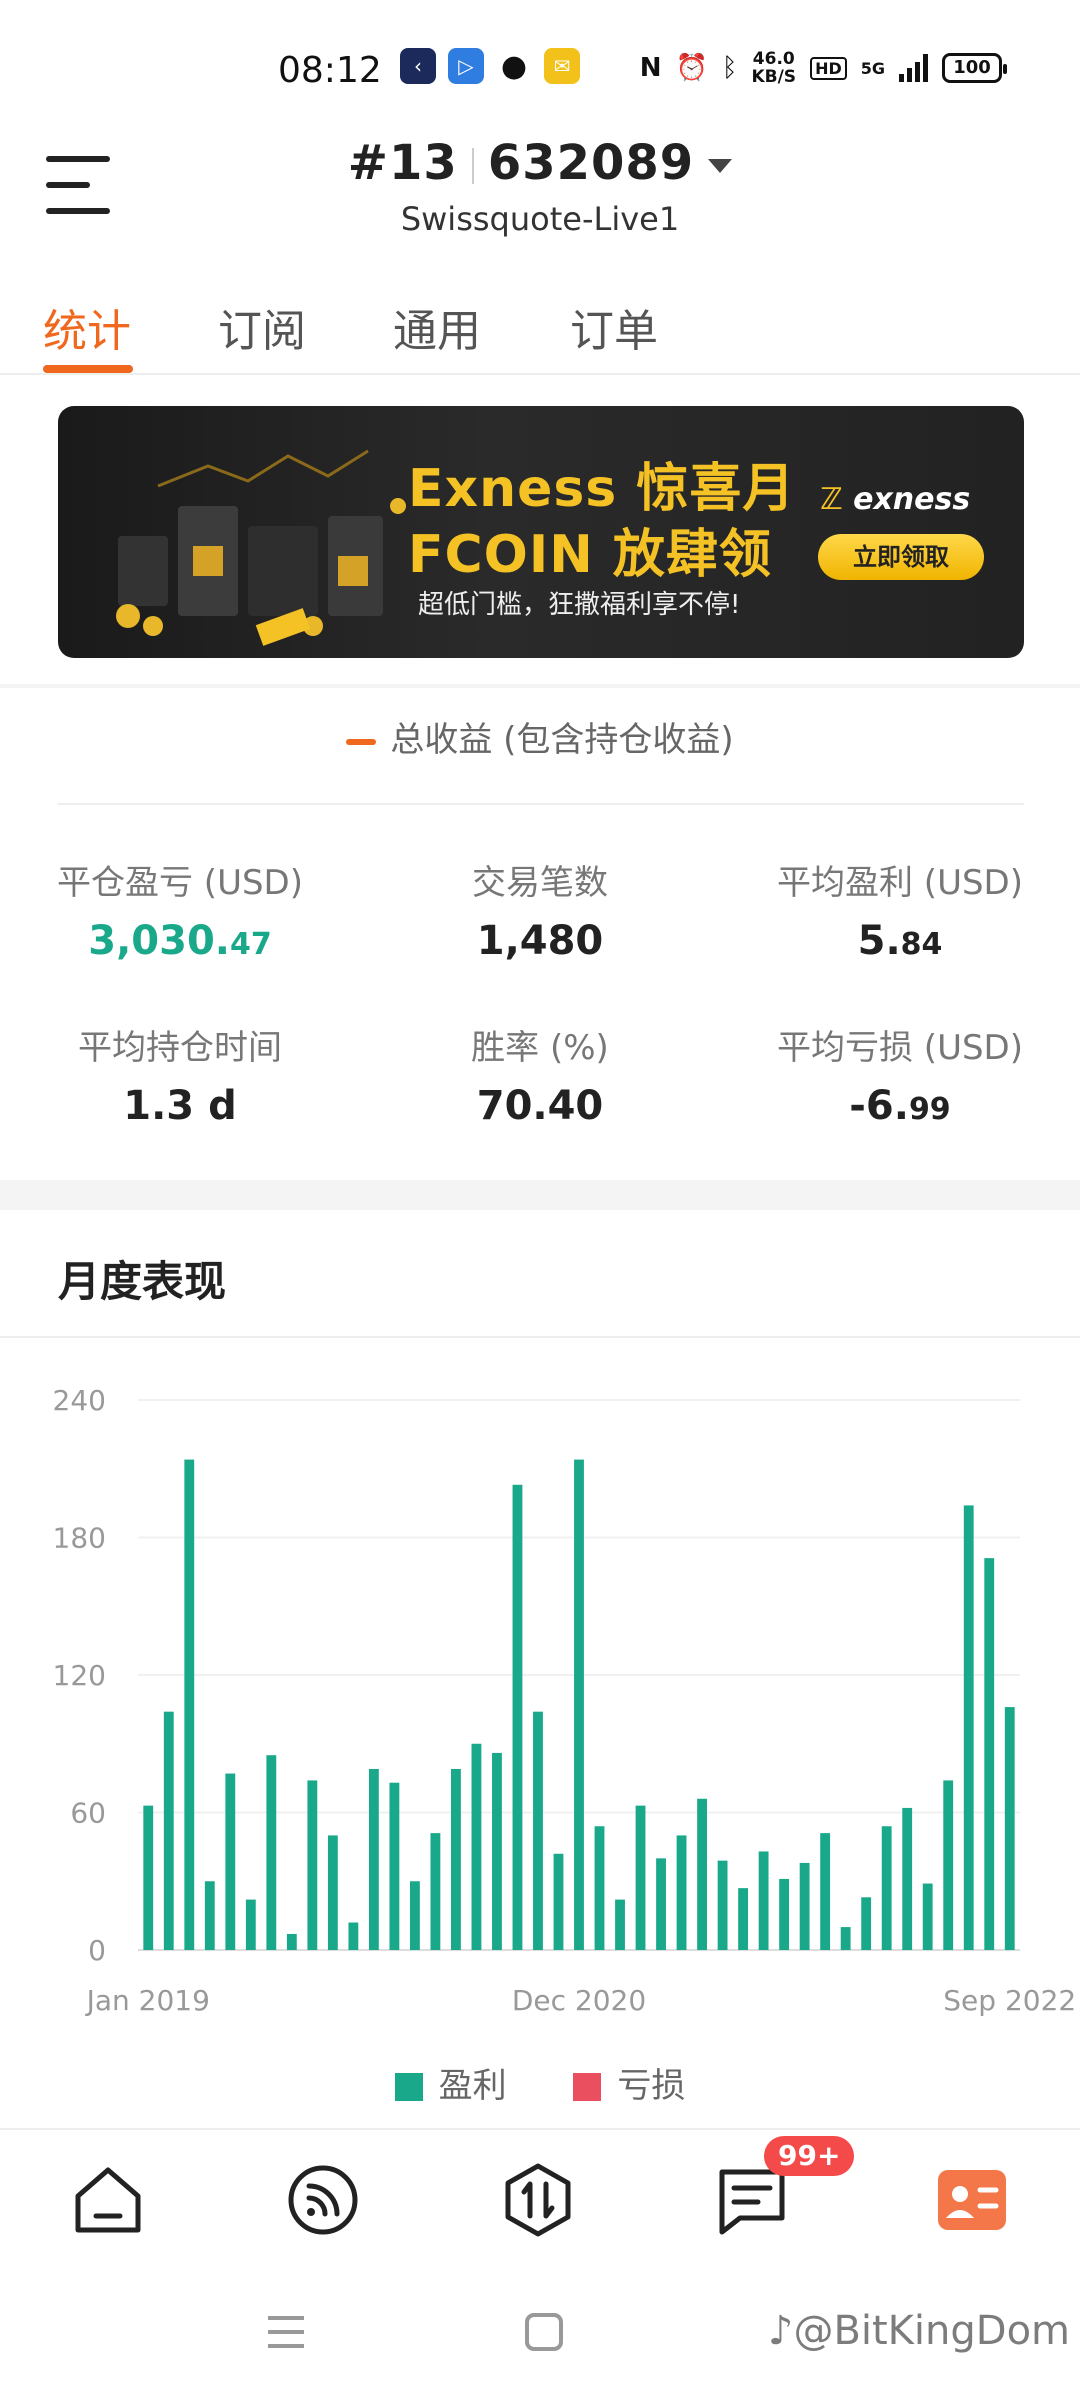 Image resolution: width=1080 pixels, height=2400 pixels. Describe the element at coordinates (587, 2087) in the screenshot. I see `legend-loss-swatch` at that location.